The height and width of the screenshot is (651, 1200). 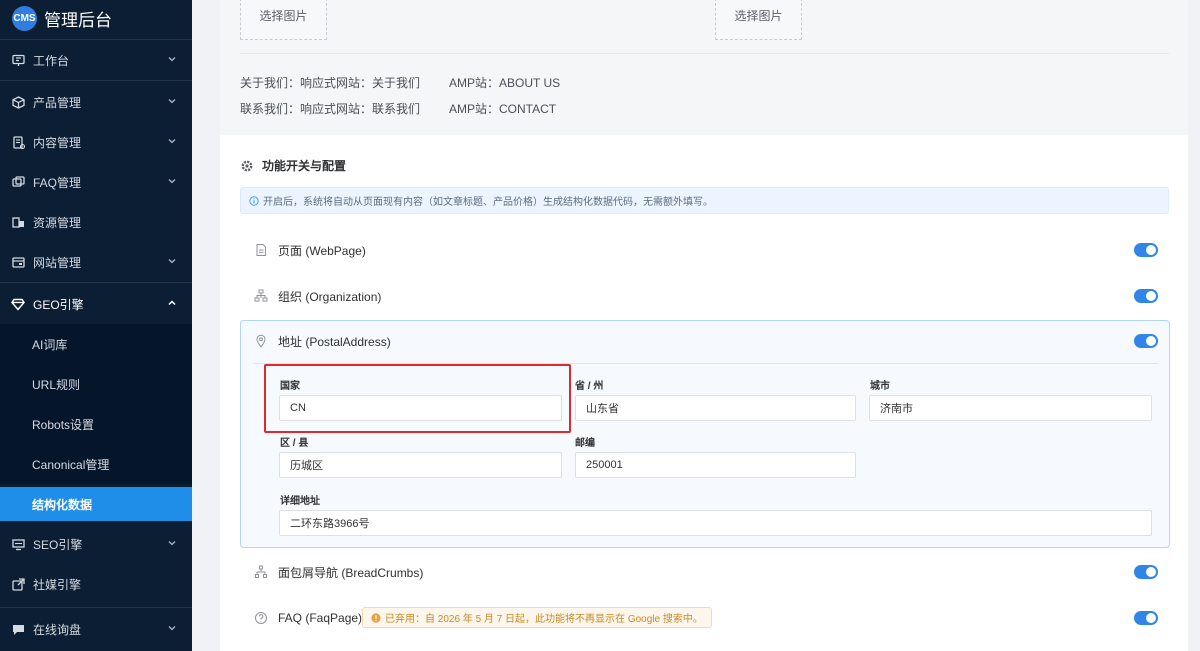 I want to click on contact-amp-info: AMP站：CONTACT, so click(x=503, y=109).